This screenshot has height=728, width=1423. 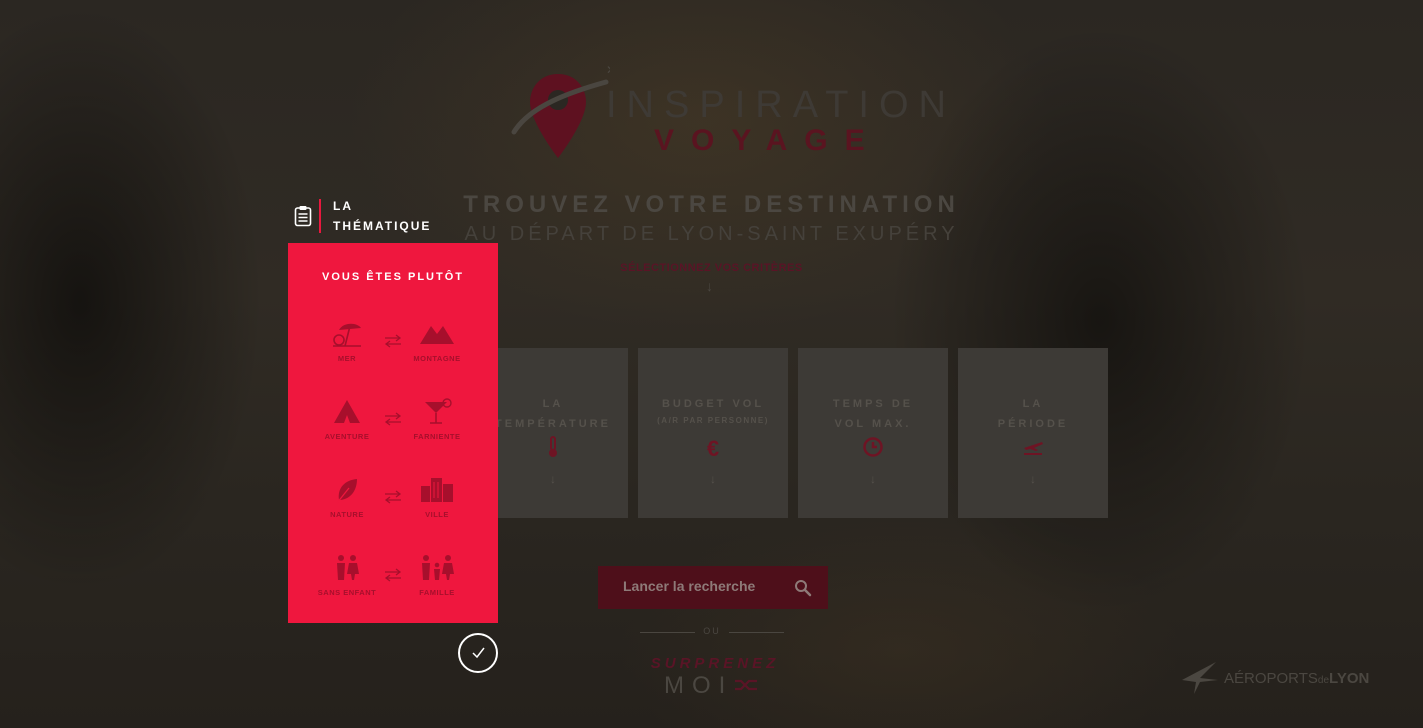 I want to click on aeroports-de-lyon-logo: AÉROPORTSdeLYON, so click(x=1280, y=678).